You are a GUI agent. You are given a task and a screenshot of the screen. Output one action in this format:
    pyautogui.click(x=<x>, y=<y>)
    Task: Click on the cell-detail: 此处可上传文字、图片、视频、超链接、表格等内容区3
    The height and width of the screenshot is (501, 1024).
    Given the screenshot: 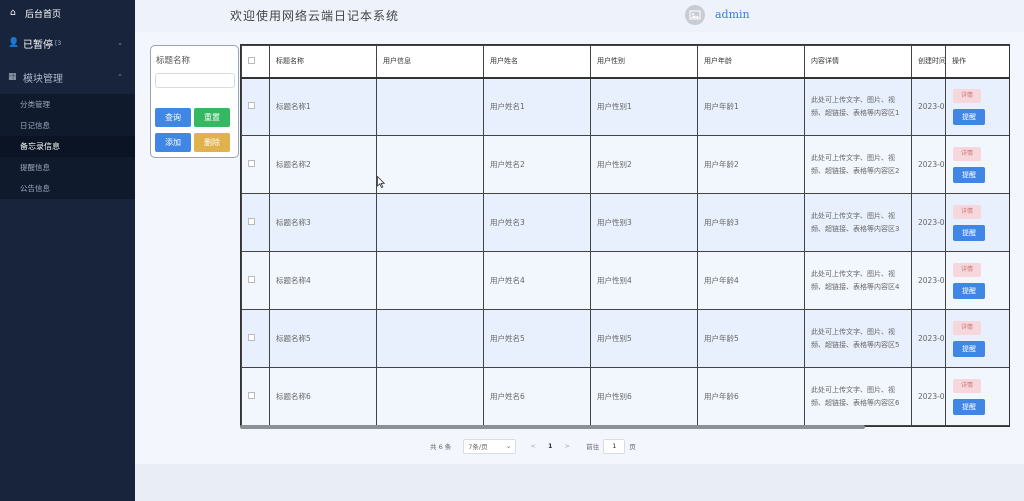 What is the action you would take?
    pyautogui.click(x=858, y=222)
    